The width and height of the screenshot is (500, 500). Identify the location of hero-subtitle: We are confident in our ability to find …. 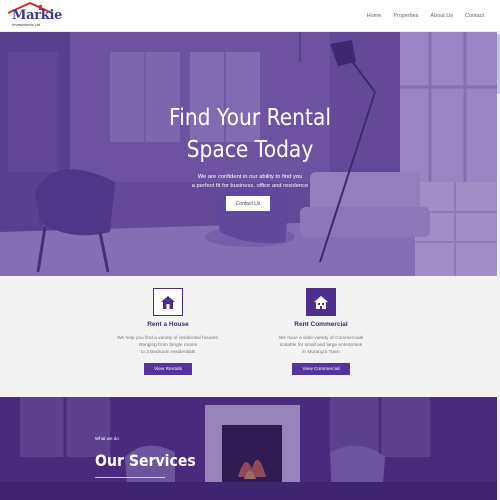
(250, 182).